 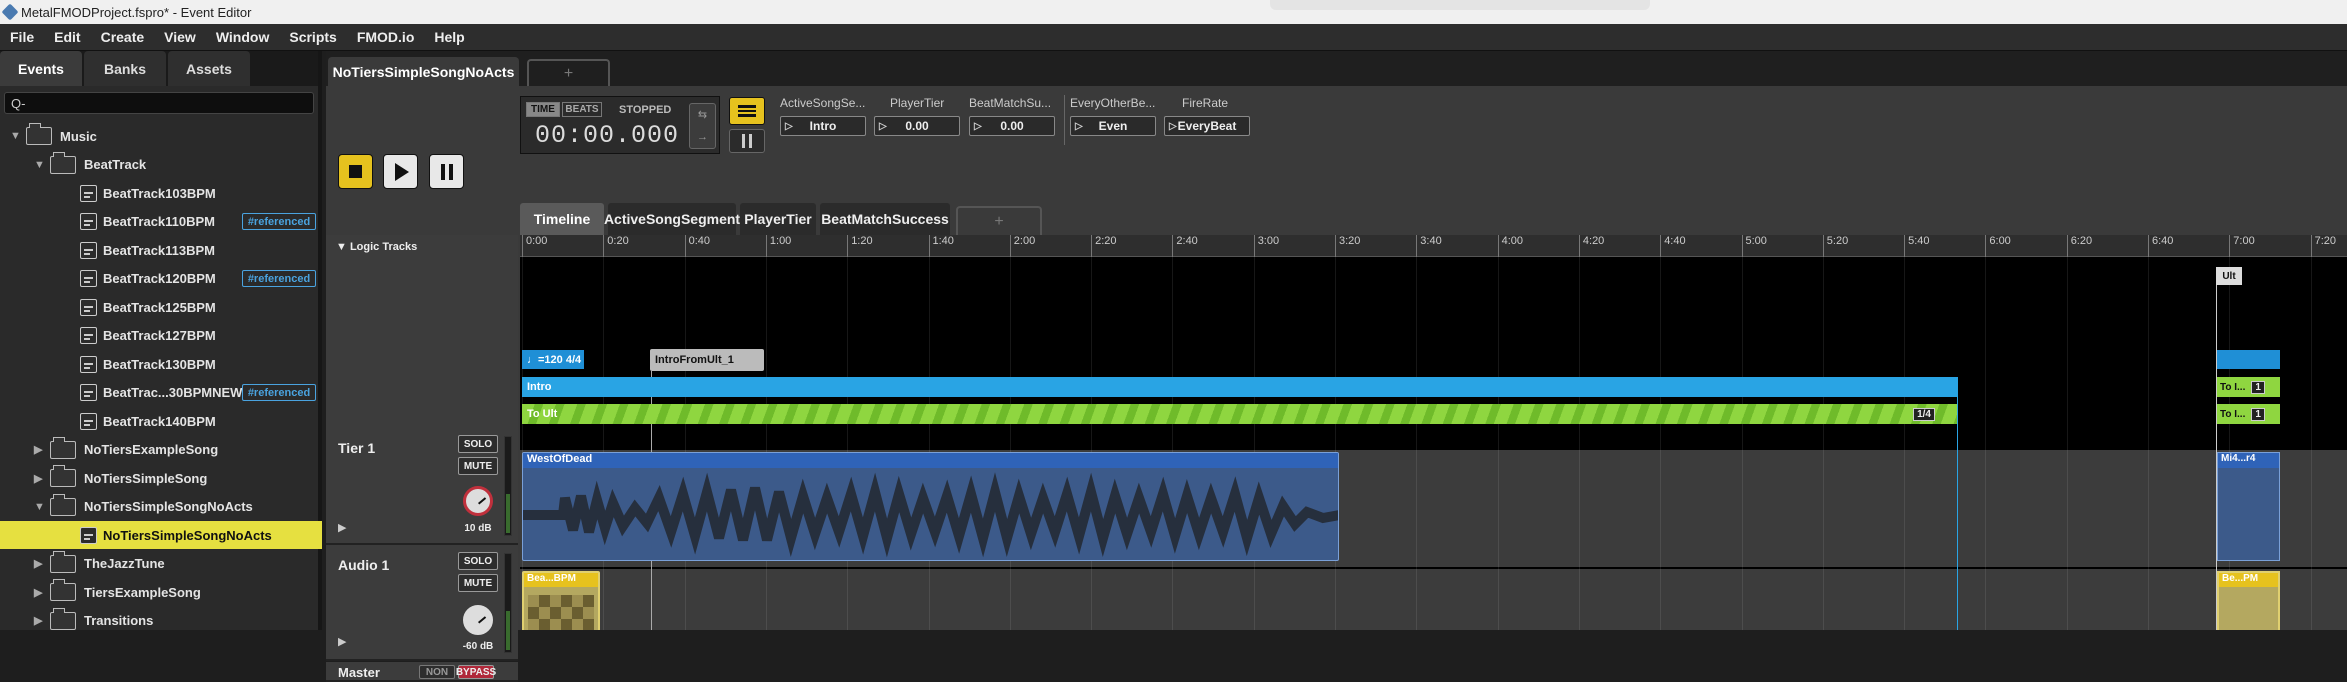 What do you see at coordinates (446, 171) in the screenshot?
I see `pause-button` at bounding box center [446, 171].